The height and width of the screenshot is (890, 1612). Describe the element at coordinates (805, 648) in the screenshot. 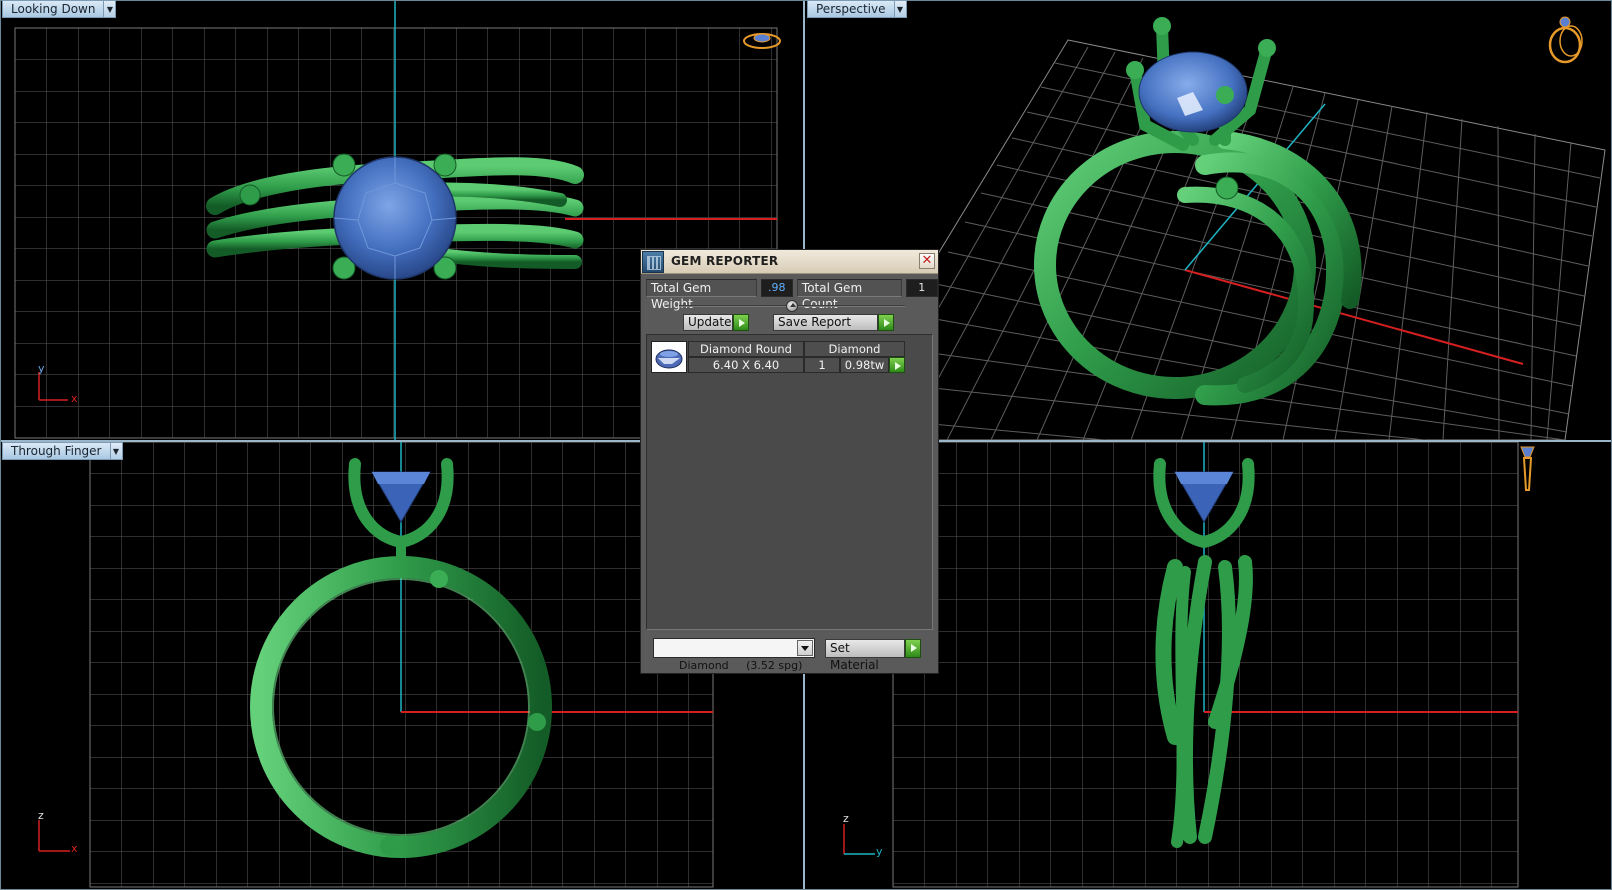

I see `chevron-down-icon` at that location.